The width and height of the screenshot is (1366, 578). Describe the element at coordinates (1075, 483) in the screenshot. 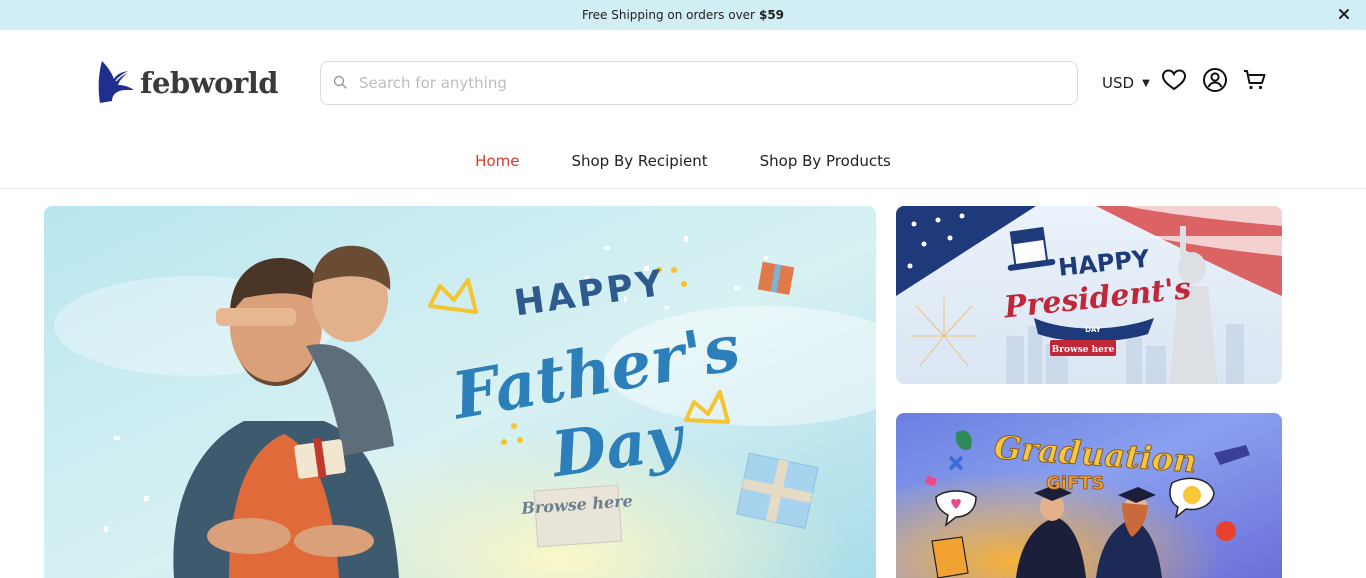

I see `graduation-line2: GiFTS` at that location.